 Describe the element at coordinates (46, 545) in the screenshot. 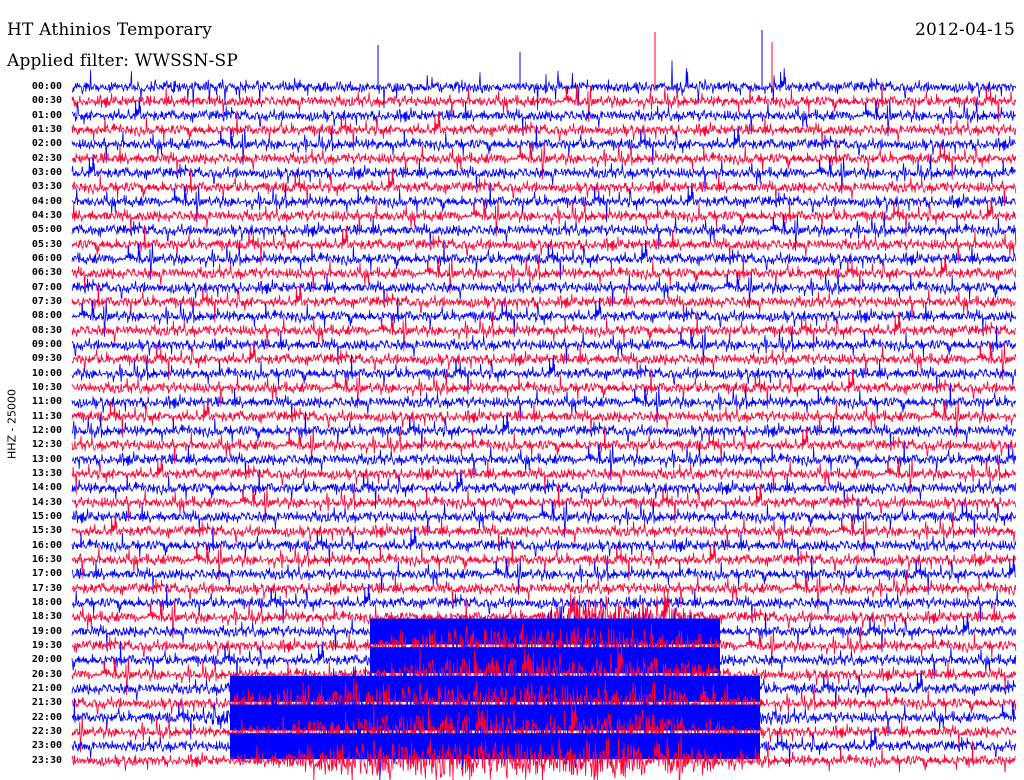

I see `time-label-1600: 16:00` at that location.